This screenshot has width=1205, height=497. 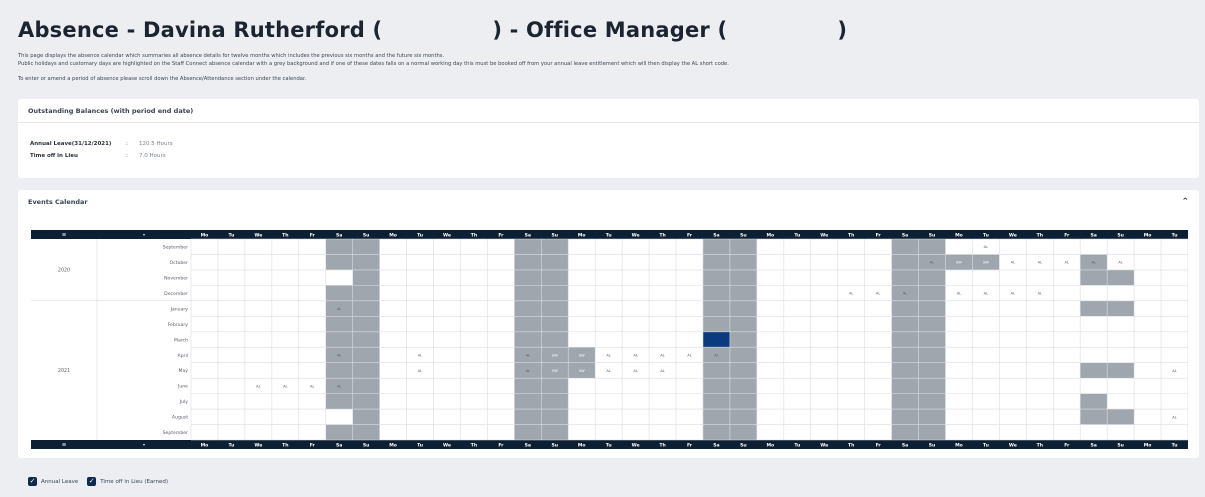 I want to click on month-label: September, so click(x=176, y=248).